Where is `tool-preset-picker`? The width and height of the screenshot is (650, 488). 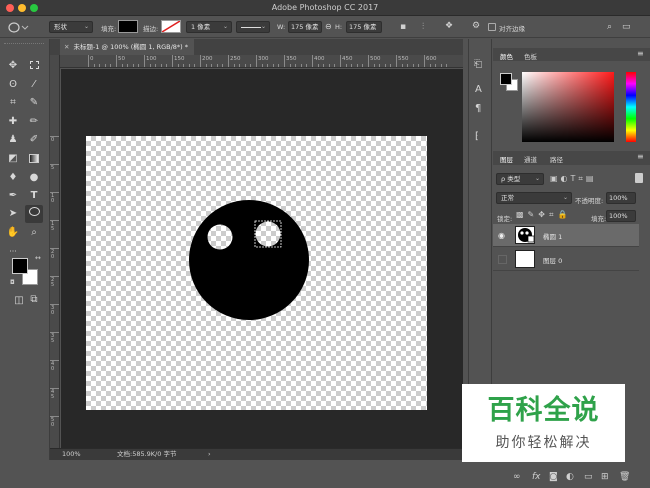
tool-preset-picker is located at coordinates (19, 27).